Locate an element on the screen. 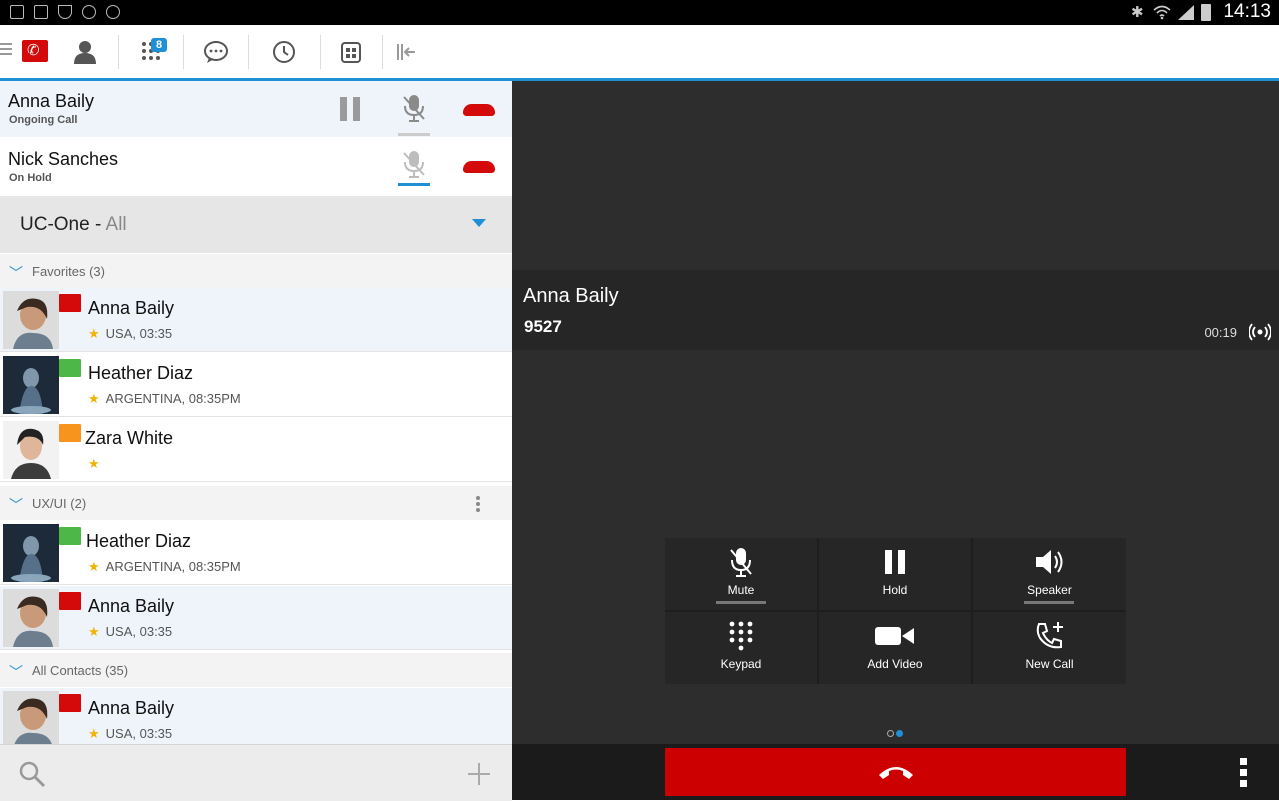 This screenshot has width=1279, height=801. hang-up-icon is located at coordinates (896, 773).